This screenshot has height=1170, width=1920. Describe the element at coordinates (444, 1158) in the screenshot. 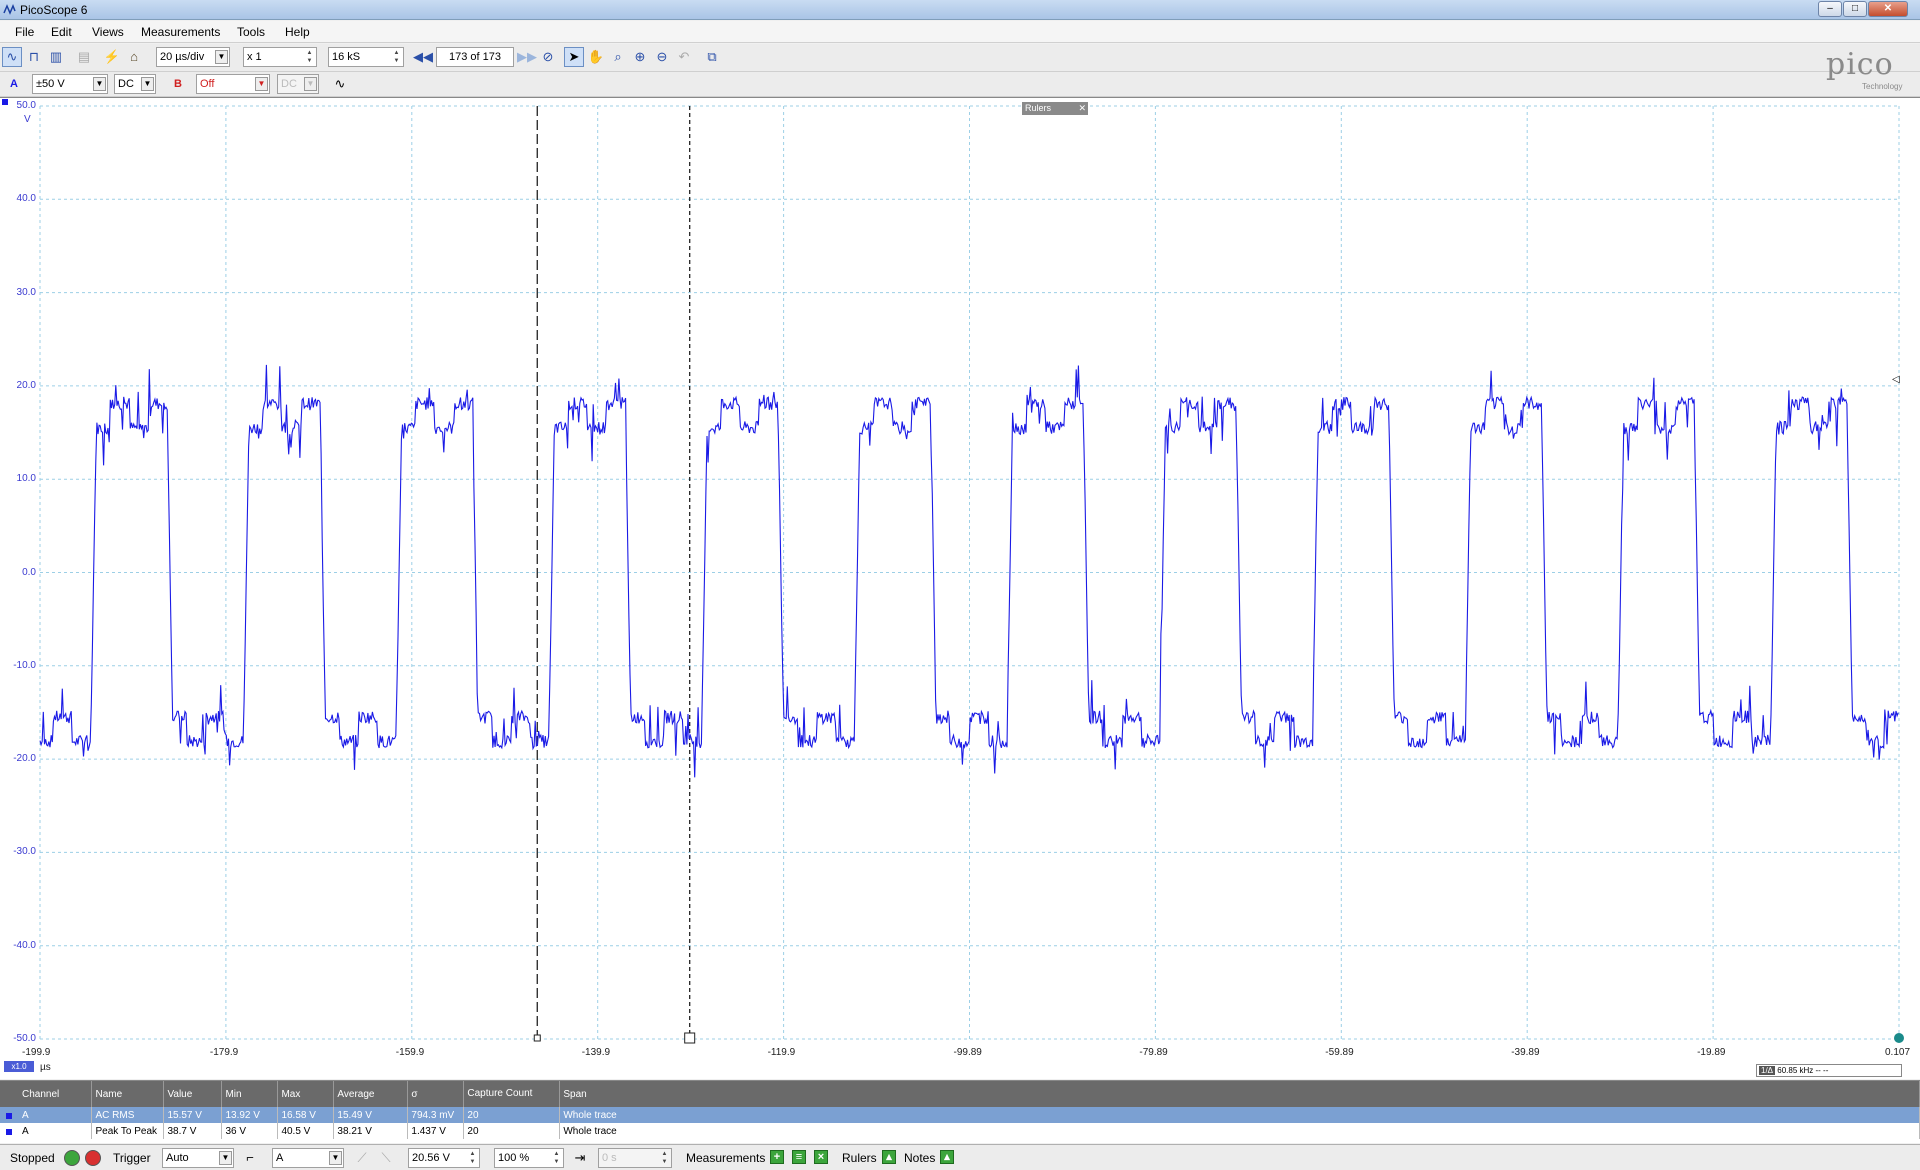

I see `trigger-level-spinner: 20.56 V ▲ ▼` at that location.